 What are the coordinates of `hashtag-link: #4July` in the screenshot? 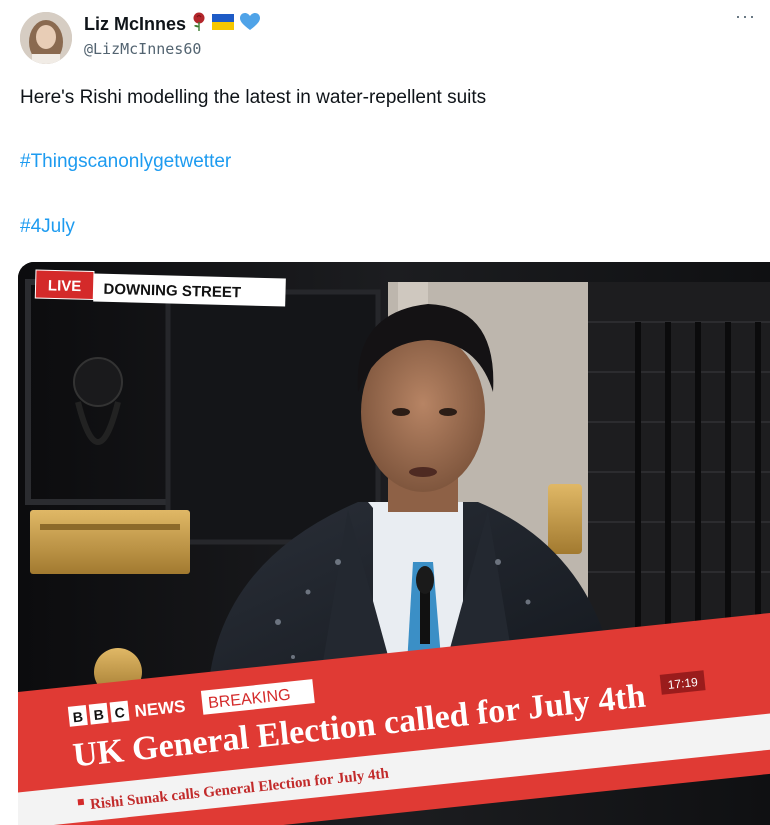 It's located at (47, 227).